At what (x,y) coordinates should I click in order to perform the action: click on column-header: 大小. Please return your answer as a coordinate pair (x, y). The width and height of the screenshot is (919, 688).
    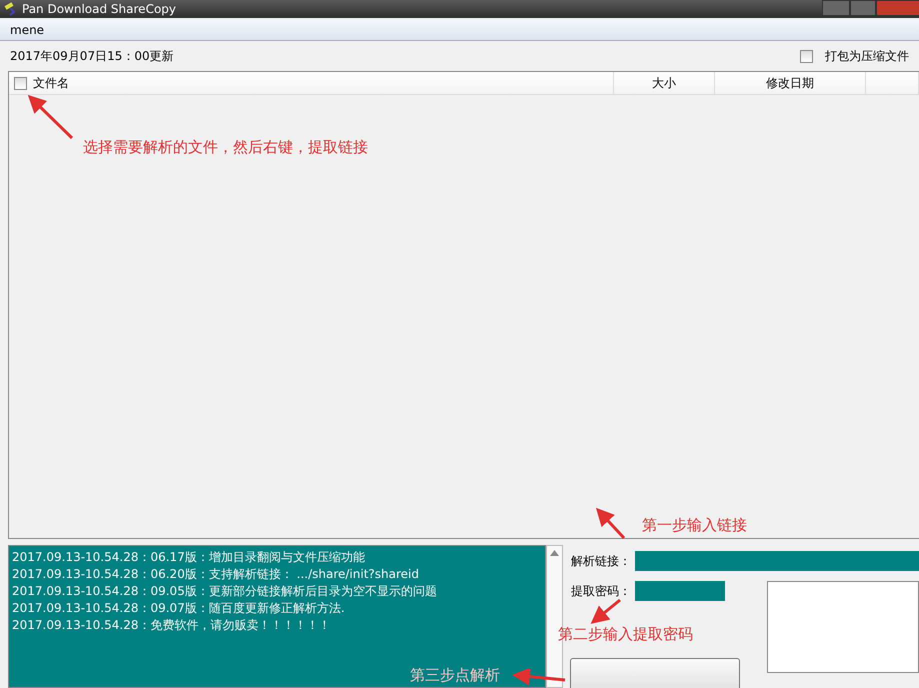
    Looking at the image, I should click on (664, 83).